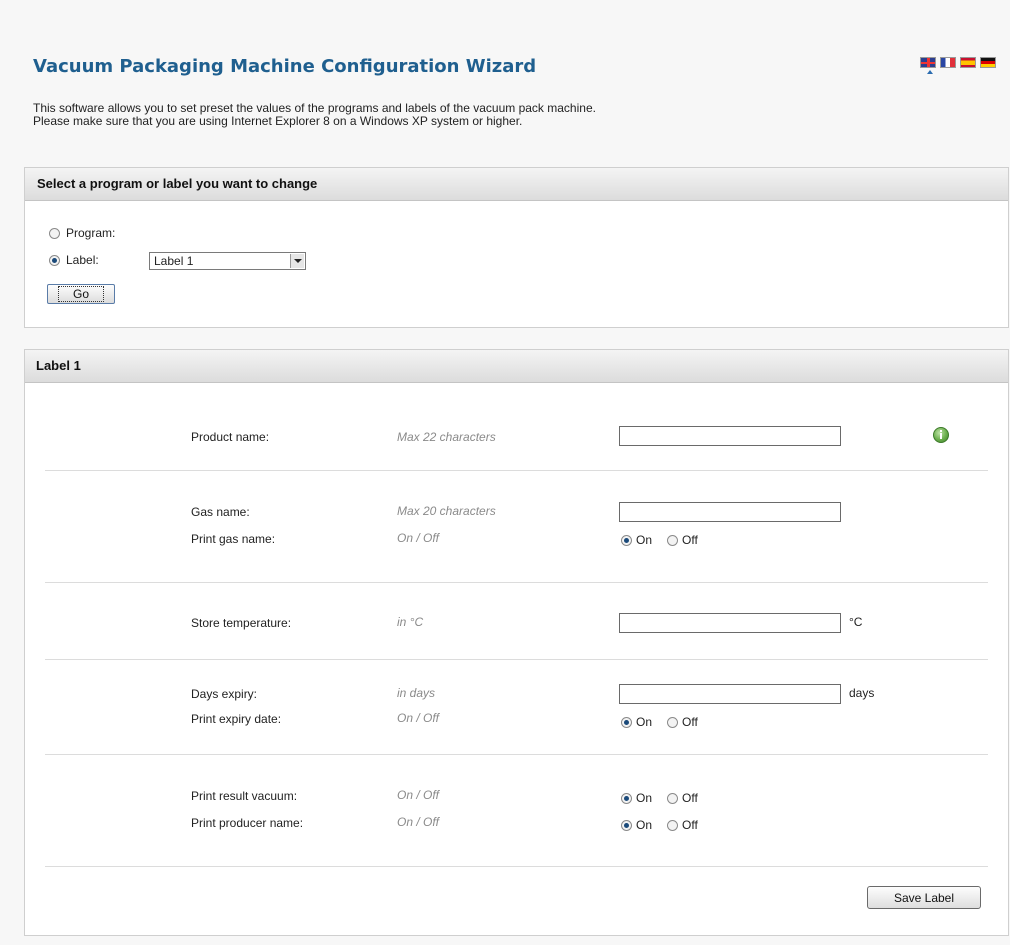  Describe the element at coordinates (626, 722) in the screenshot. I see `print-expiry-date-on-radio` at that location.